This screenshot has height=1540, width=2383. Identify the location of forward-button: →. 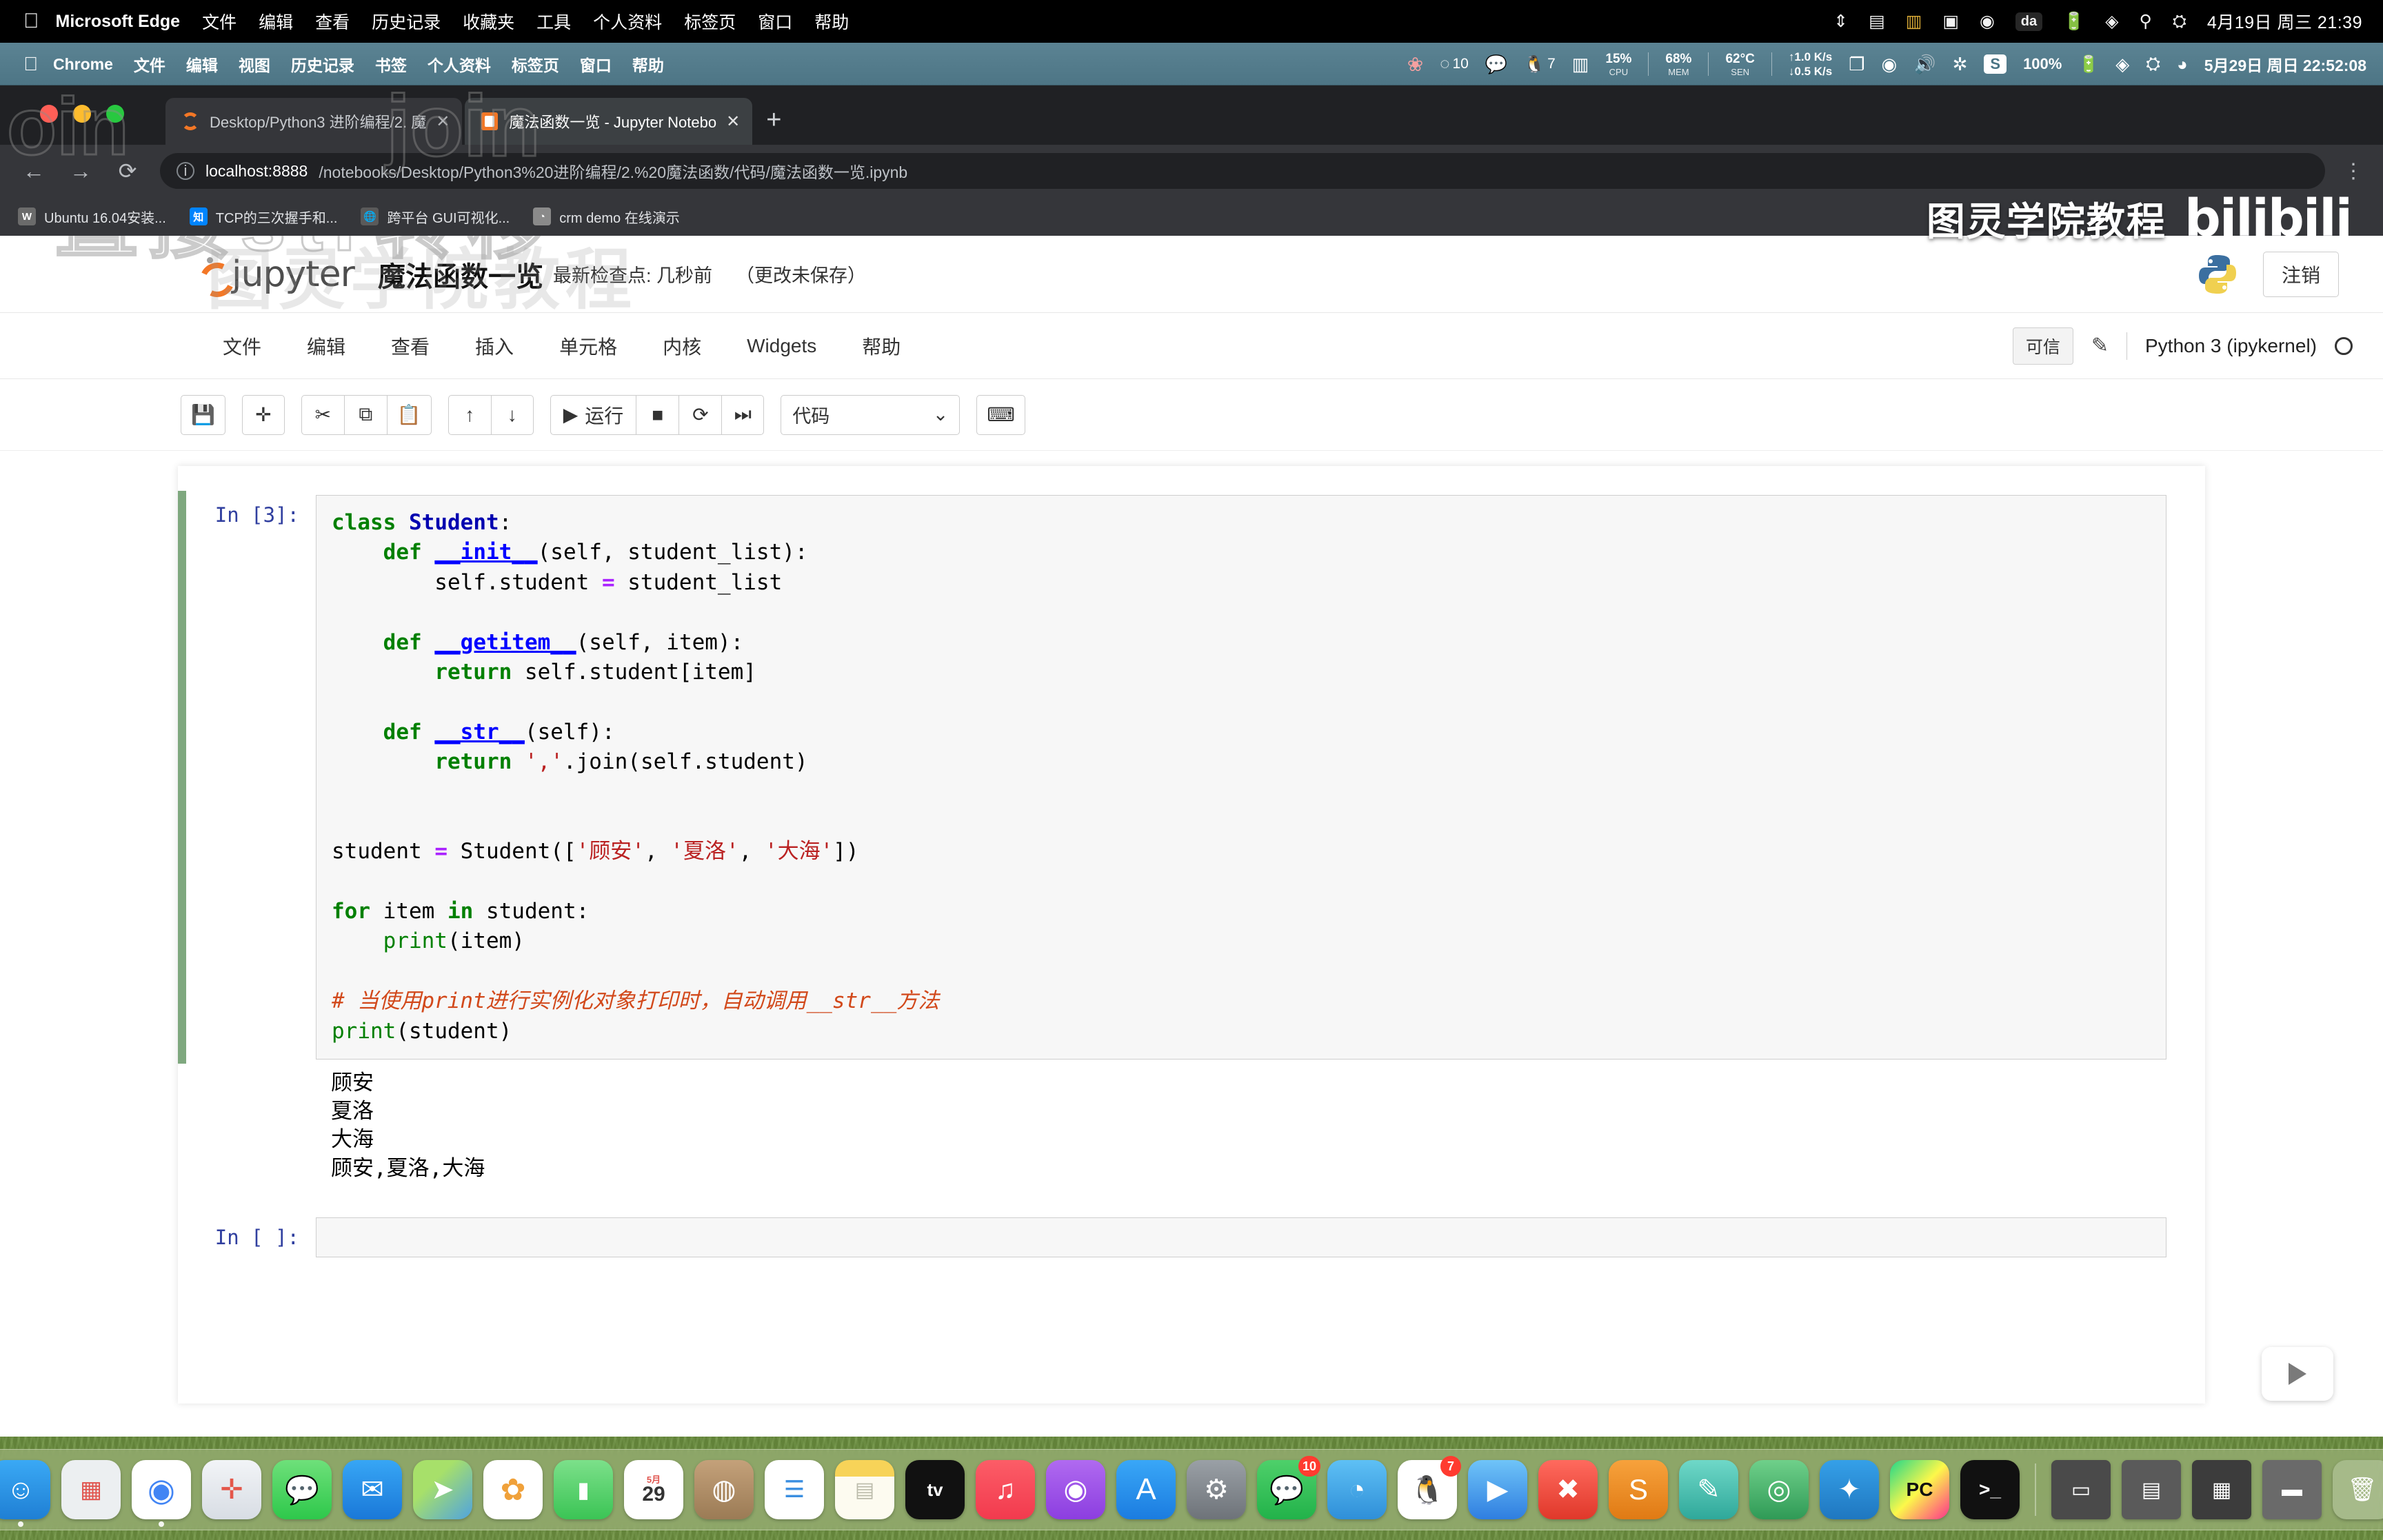
(80, 172).